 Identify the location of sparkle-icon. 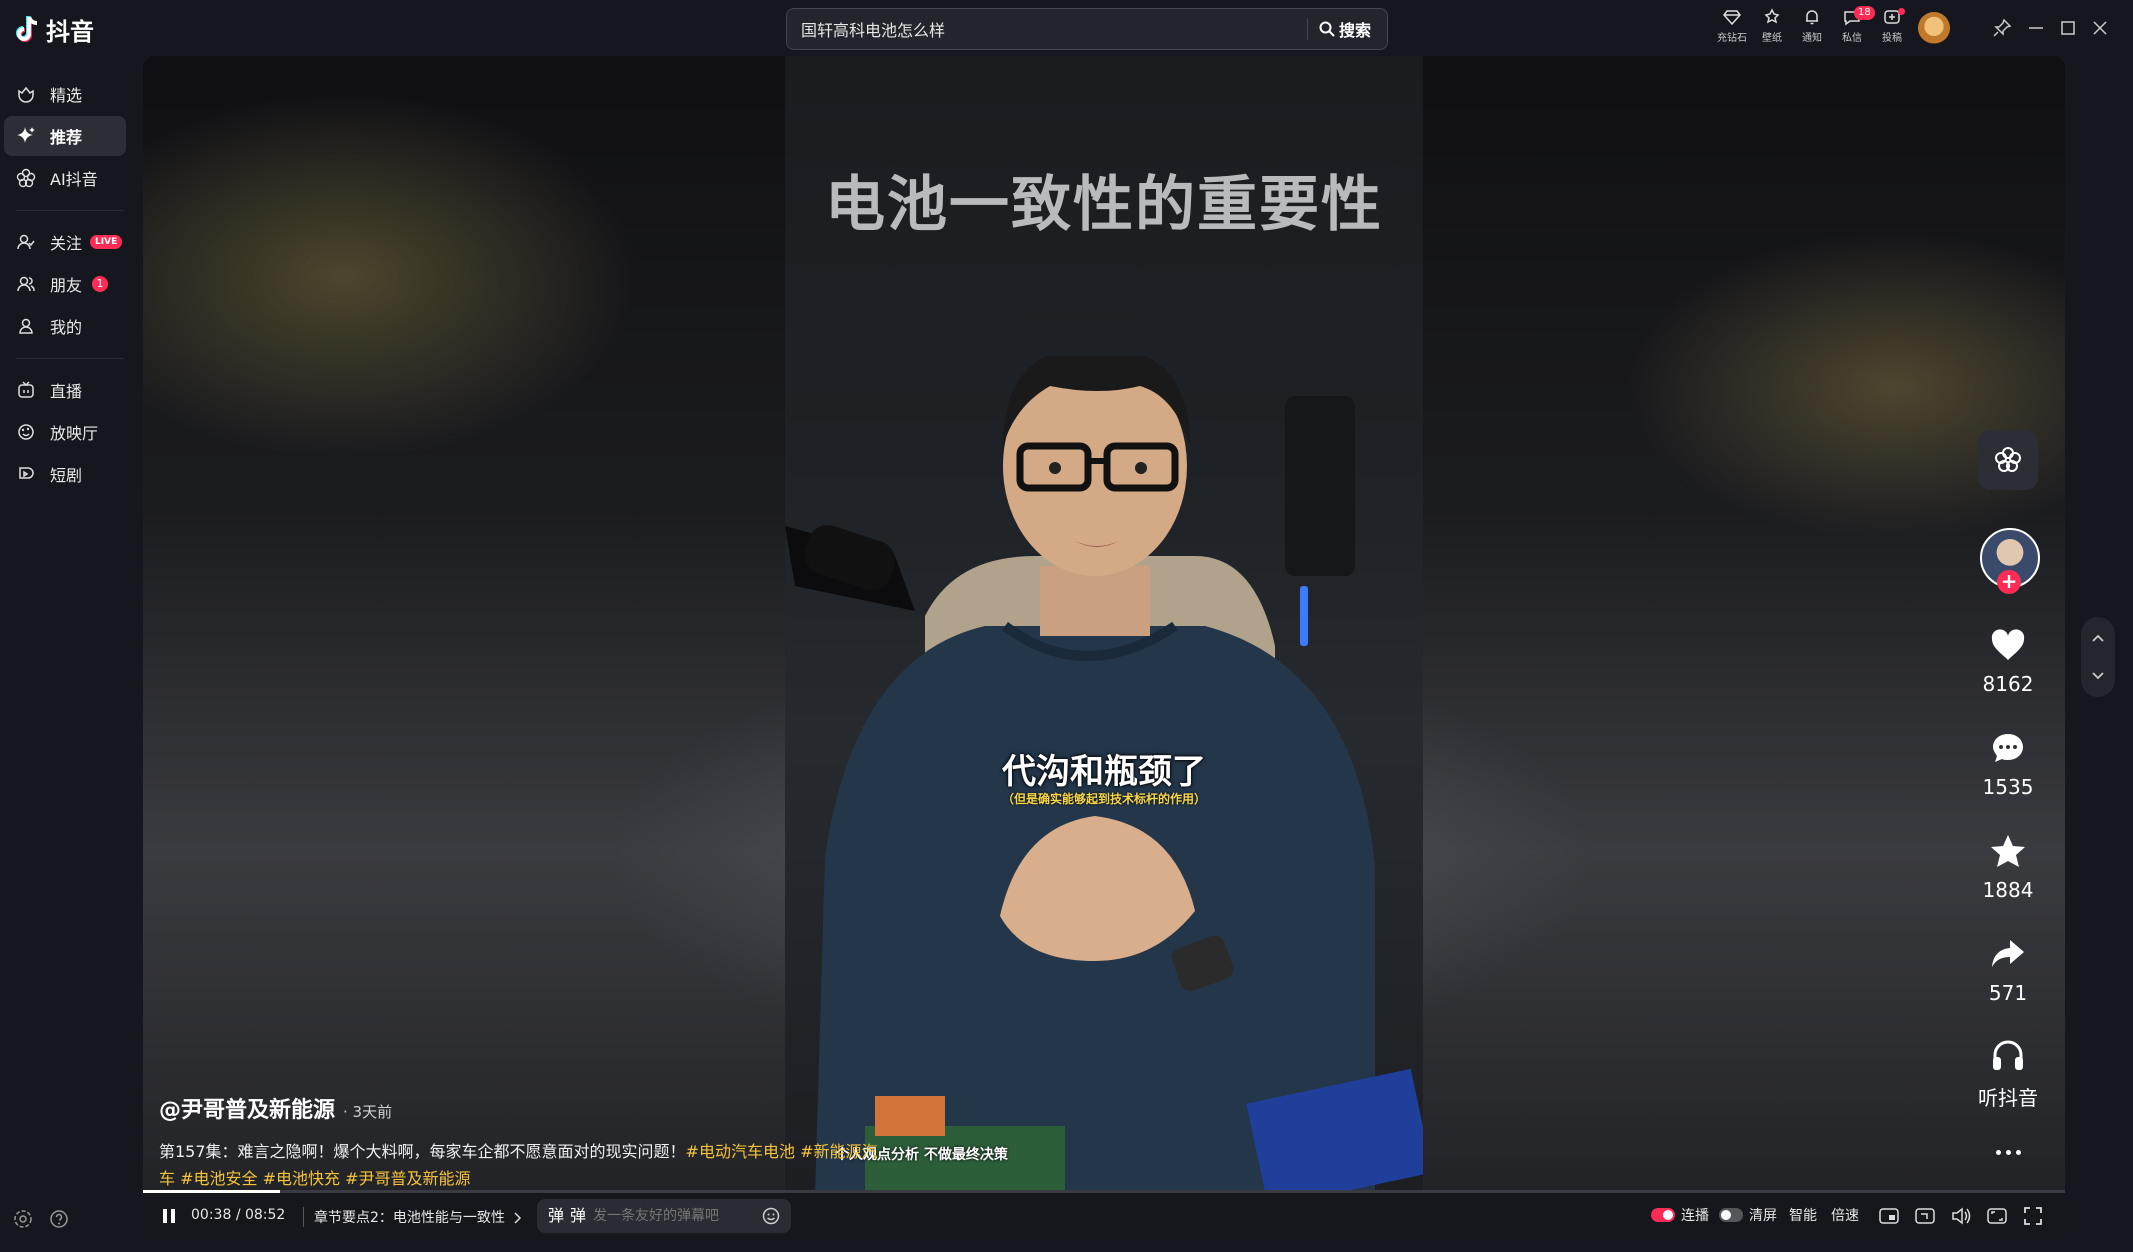
(26, 136).